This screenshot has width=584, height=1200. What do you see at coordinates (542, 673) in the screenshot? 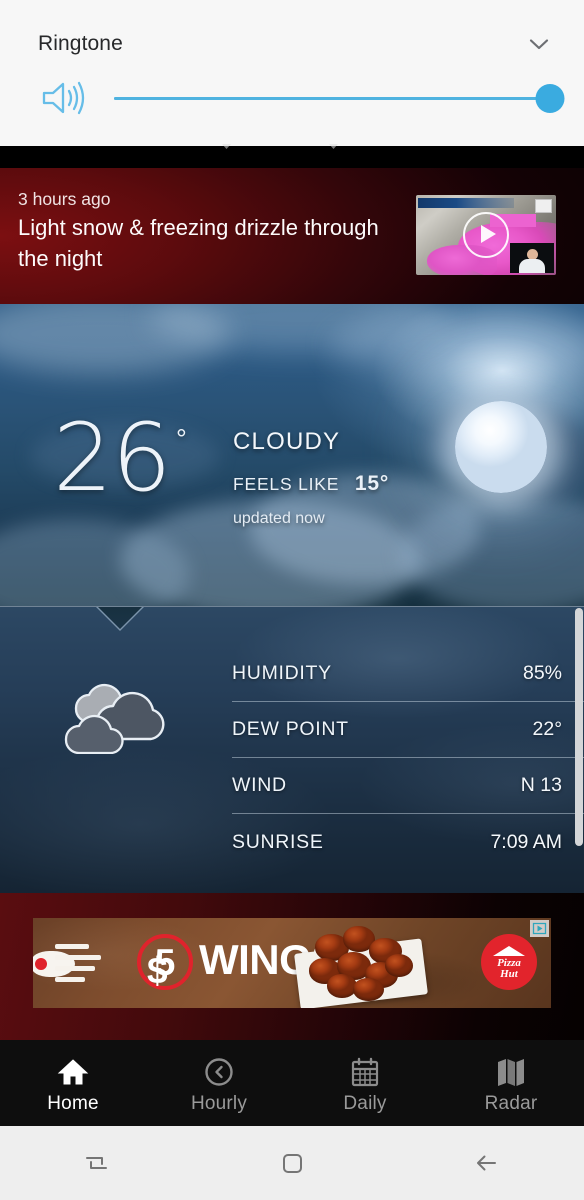
I see `detail-value: 85%` at bounding box center [542, 673].